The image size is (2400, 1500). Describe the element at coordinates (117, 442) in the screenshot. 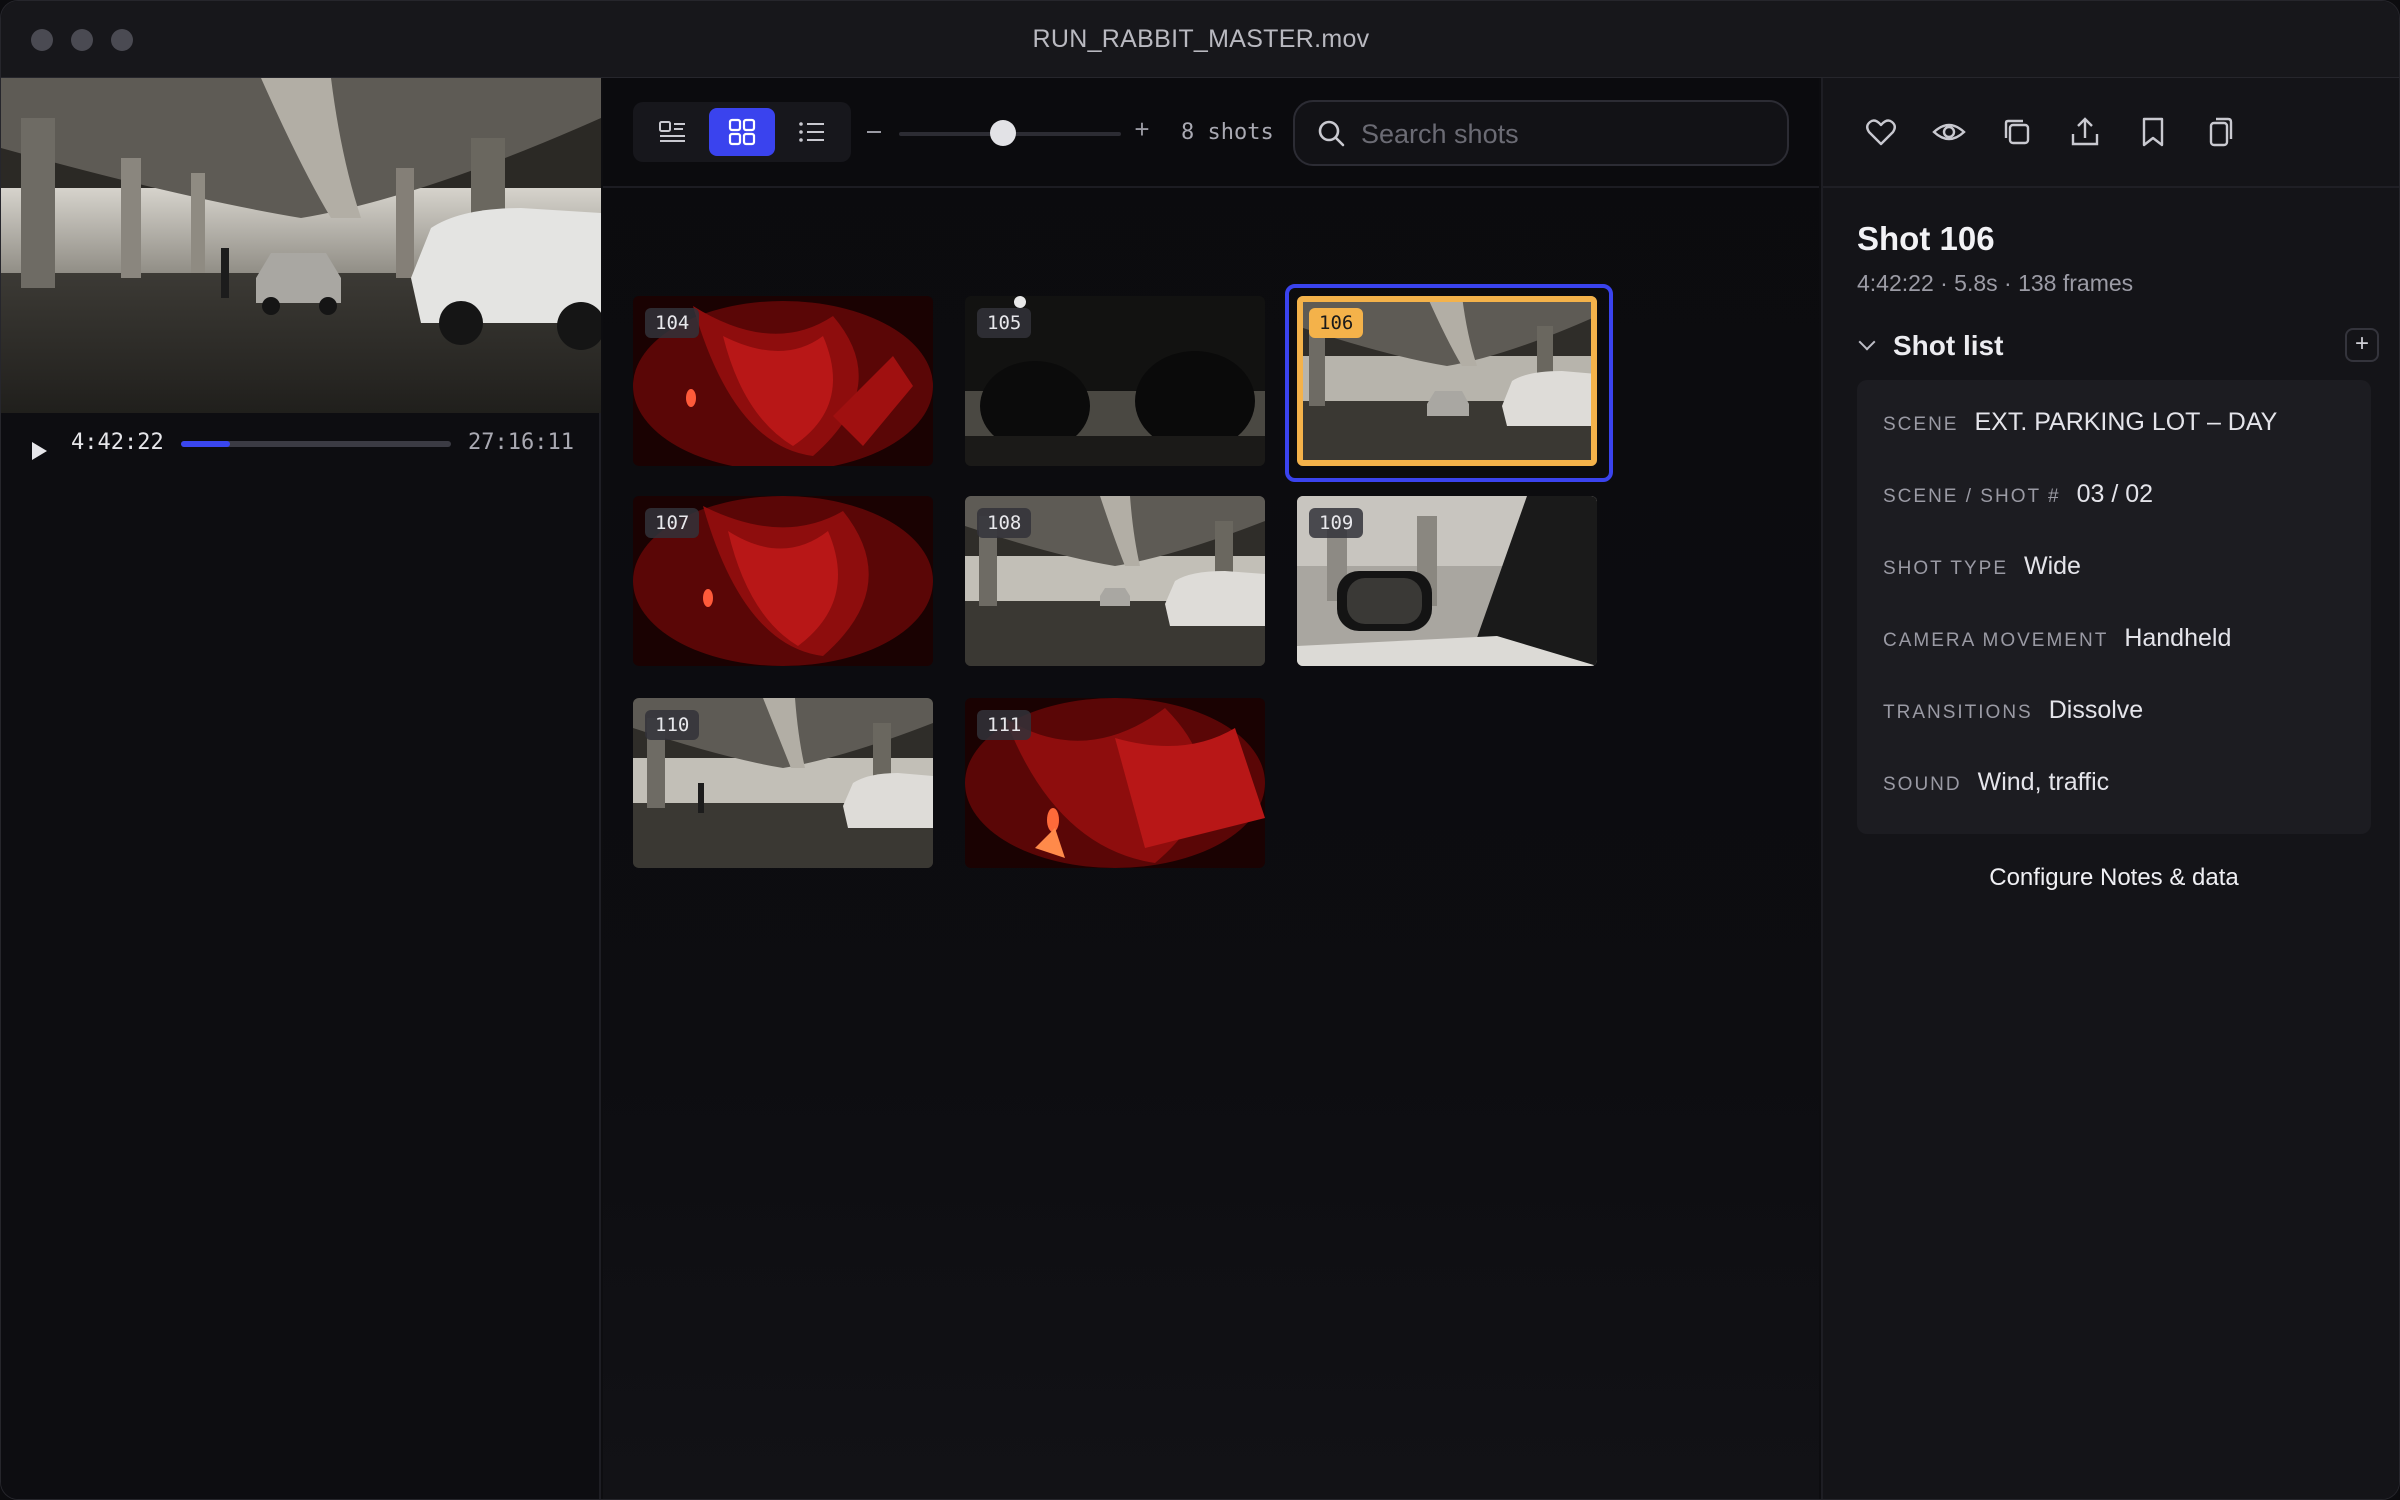

I see `current-timecode: 4:42:22` at that location.